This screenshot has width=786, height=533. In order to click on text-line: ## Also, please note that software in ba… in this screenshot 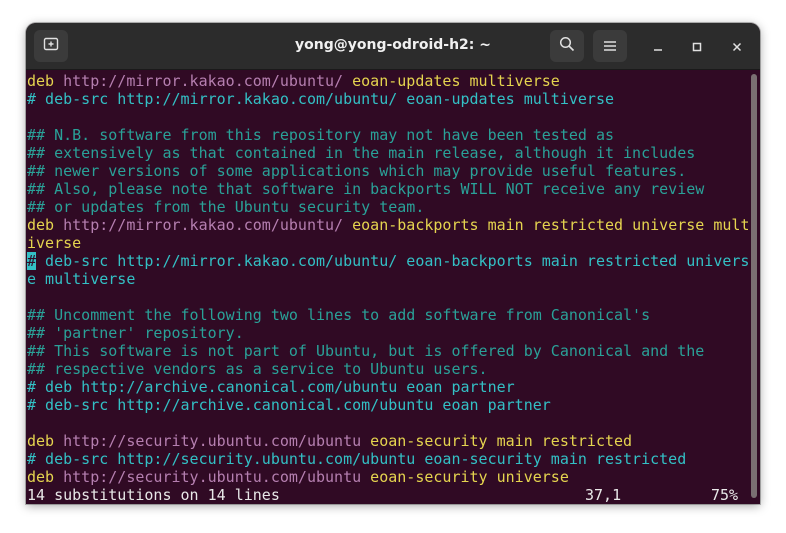, I will do `click(366, 189)`.